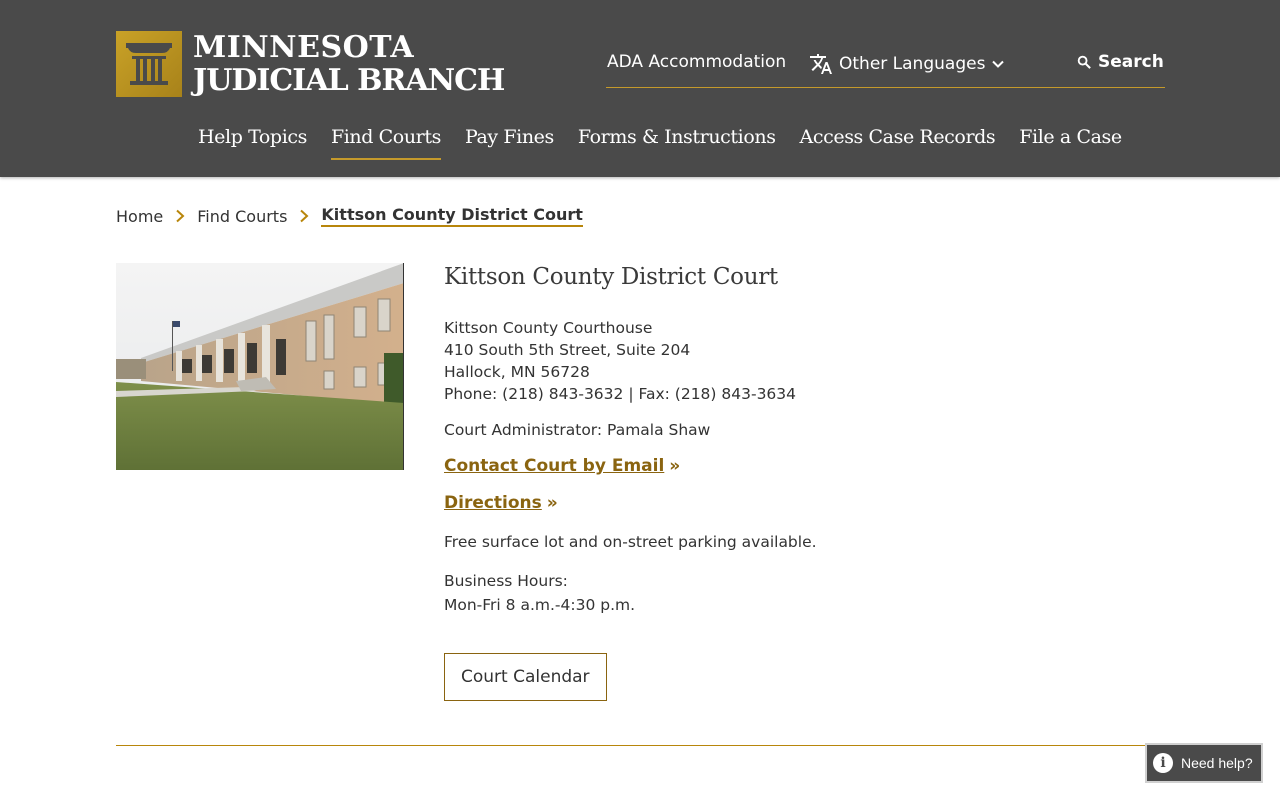  I want to click on contact-email-link: Contact Court by Email», so click(794, 466).